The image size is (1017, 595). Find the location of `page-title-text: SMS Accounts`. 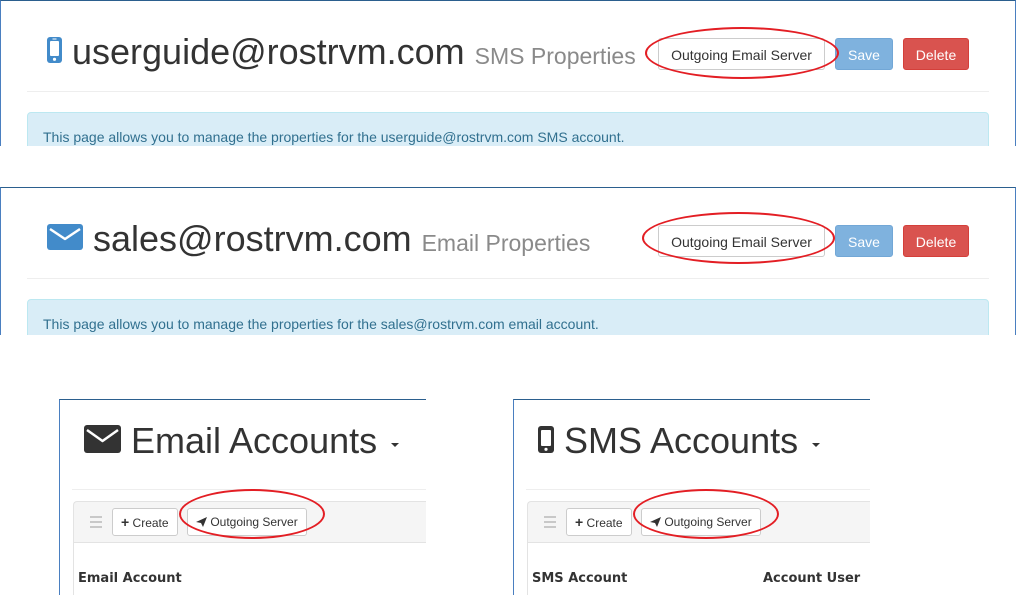

page-title-text: SMS Accounts is located at coordinates (681, 440).